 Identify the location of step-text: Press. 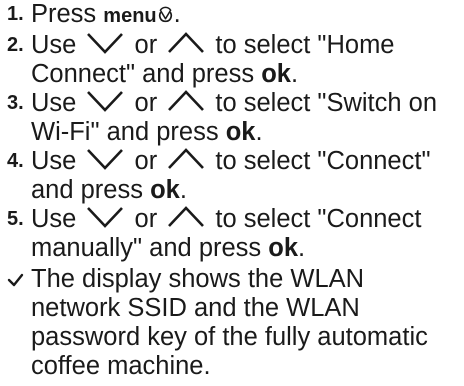
(67, 14).